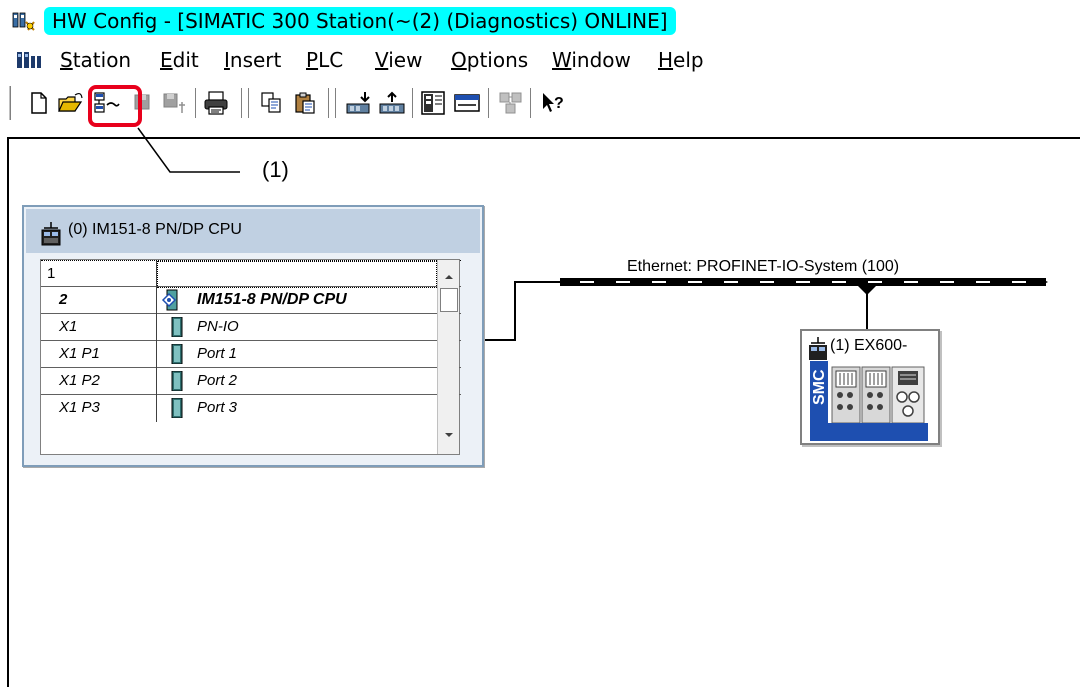 The width and height of the screenshot is (1080, 687). I want to click on rack-row: X1 P3 Port 3, so click(251, 408).